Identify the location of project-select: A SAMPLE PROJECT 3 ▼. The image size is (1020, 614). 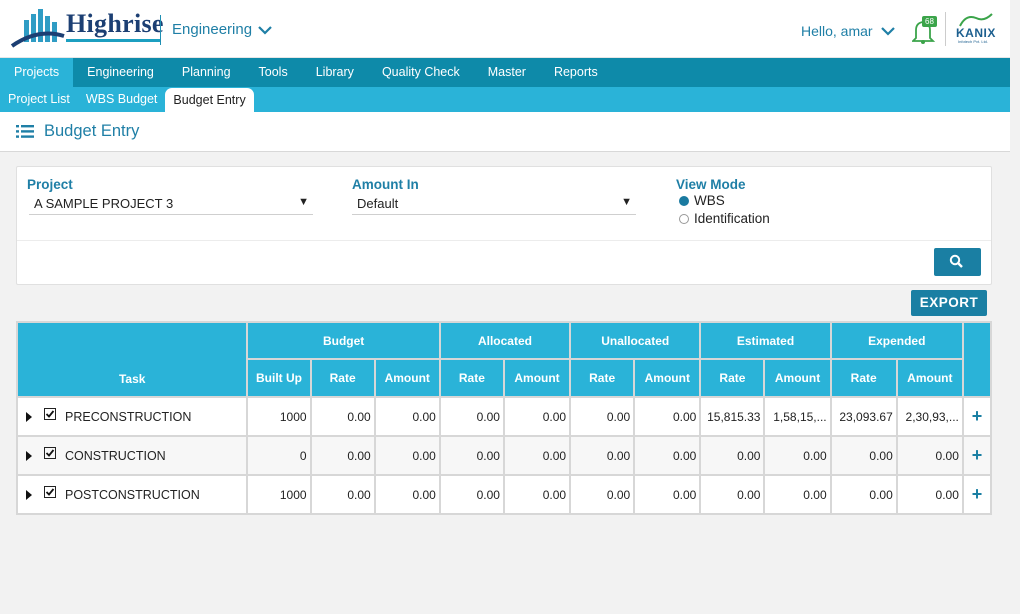
(171, 204).